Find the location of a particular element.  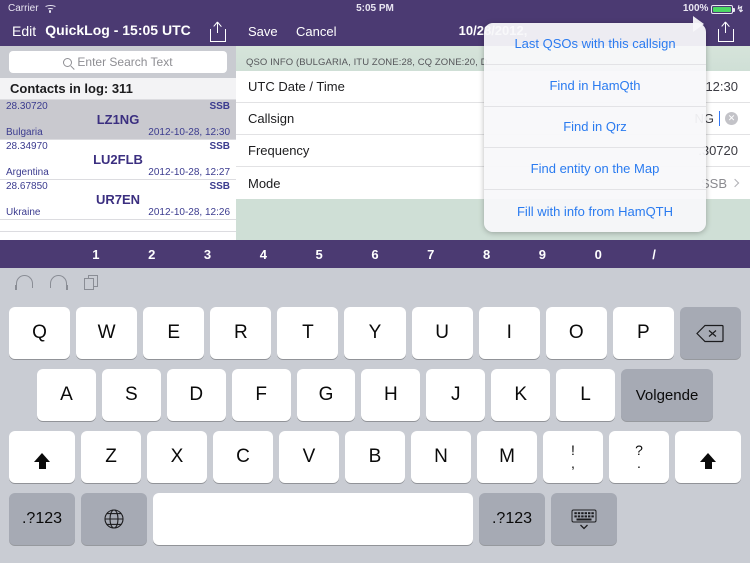

key-w: W is located at coordinates (107, 333).